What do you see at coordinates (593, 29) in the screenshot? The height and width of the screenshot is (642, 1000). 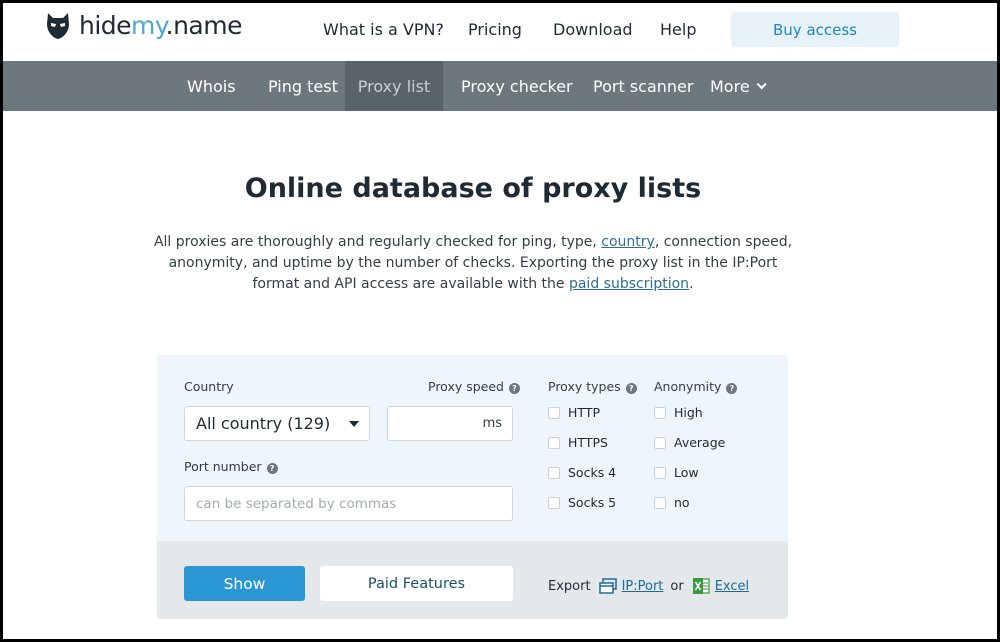 I see `nav-download: Download` at bounding box center [593, 29].